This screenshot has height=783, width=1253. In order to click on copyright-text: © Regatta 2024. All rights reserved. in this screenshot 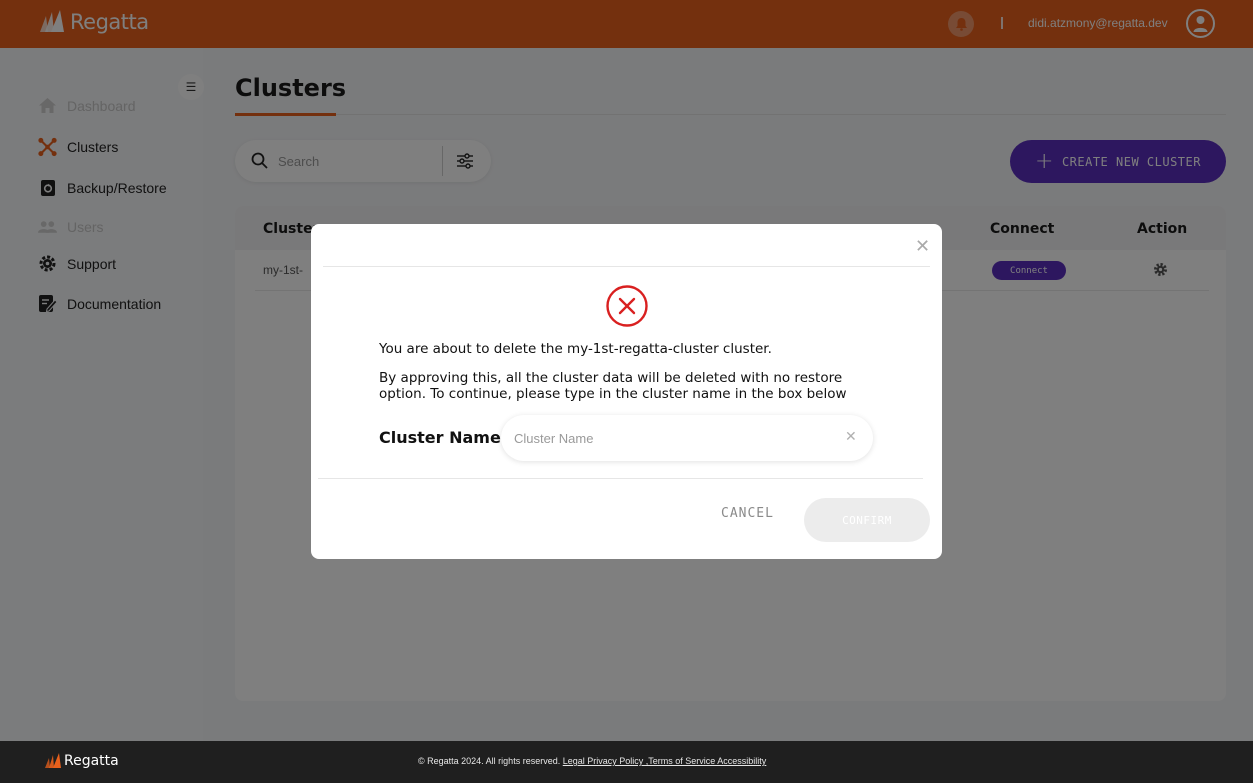, I will do `click(489, 761)`.